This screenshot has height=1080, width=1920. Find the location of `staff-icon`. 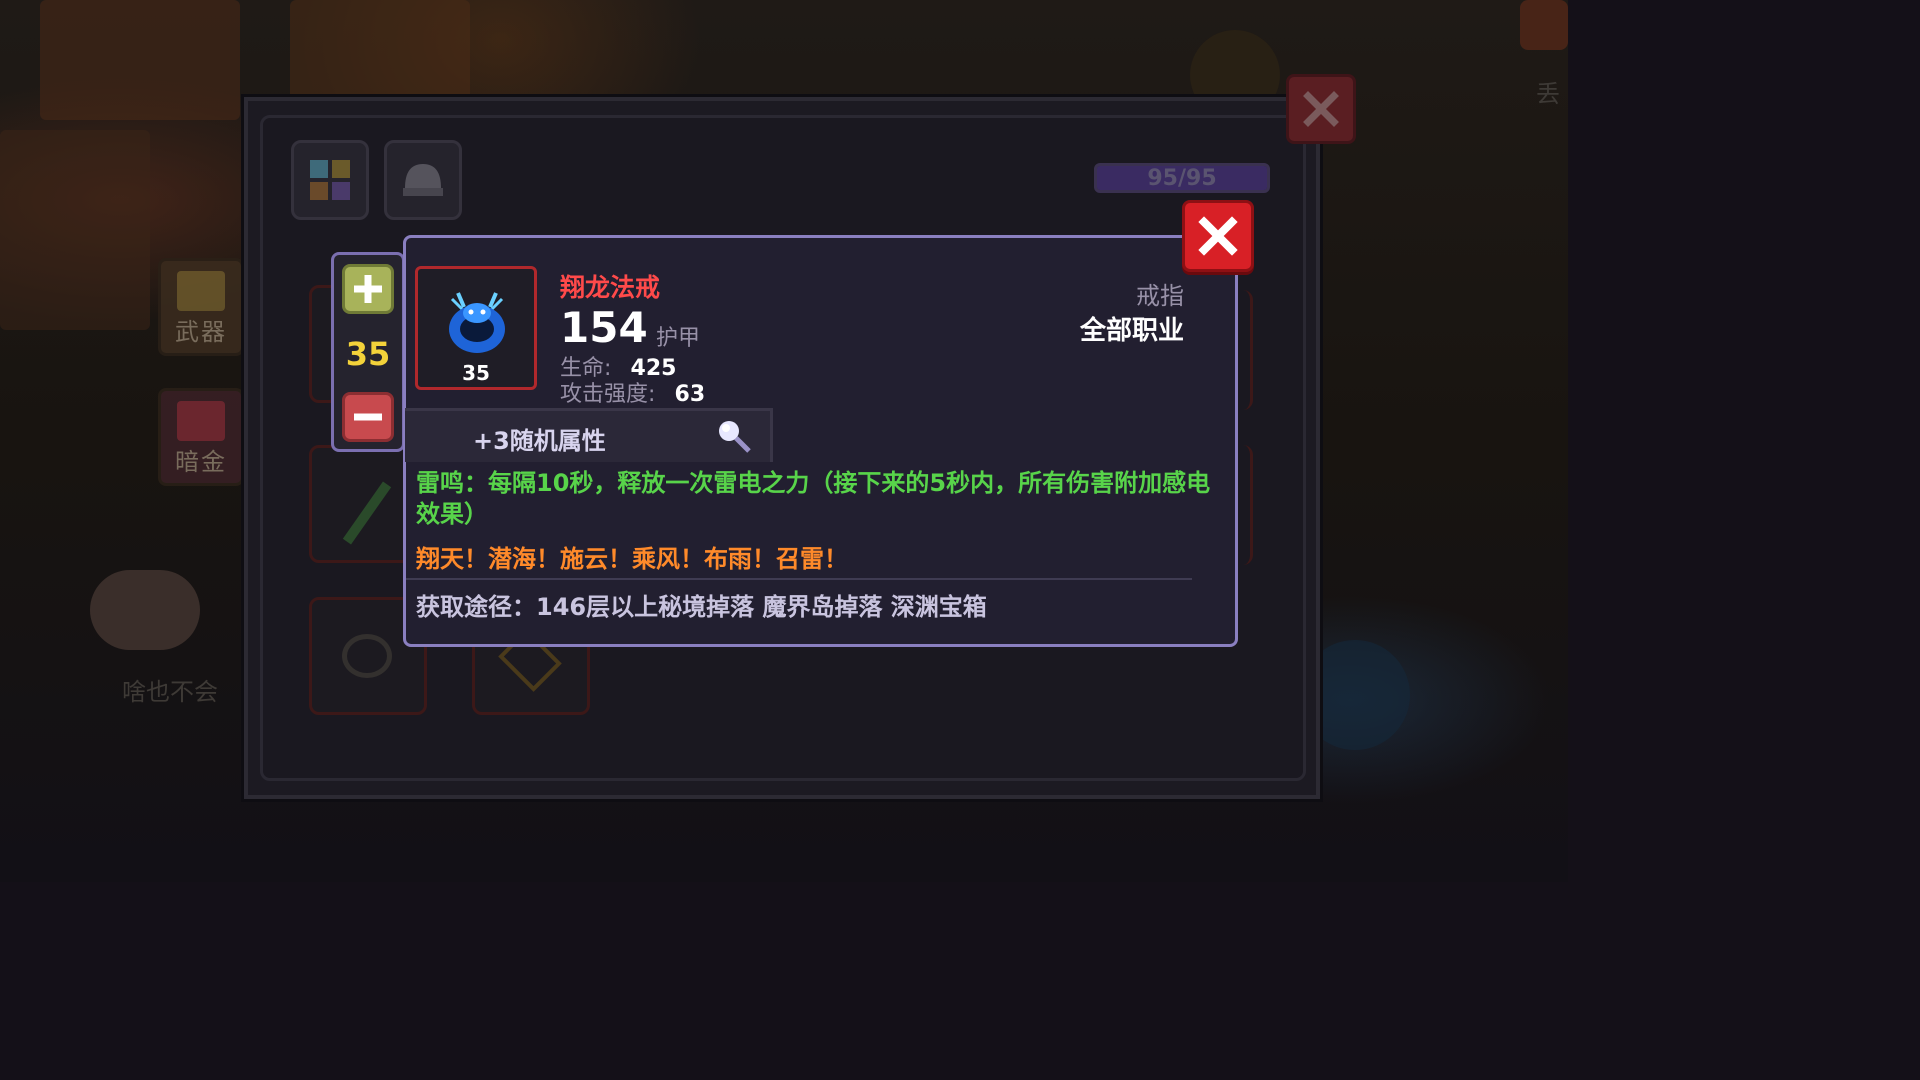

staff-icon is located at coordinates (367, 513).